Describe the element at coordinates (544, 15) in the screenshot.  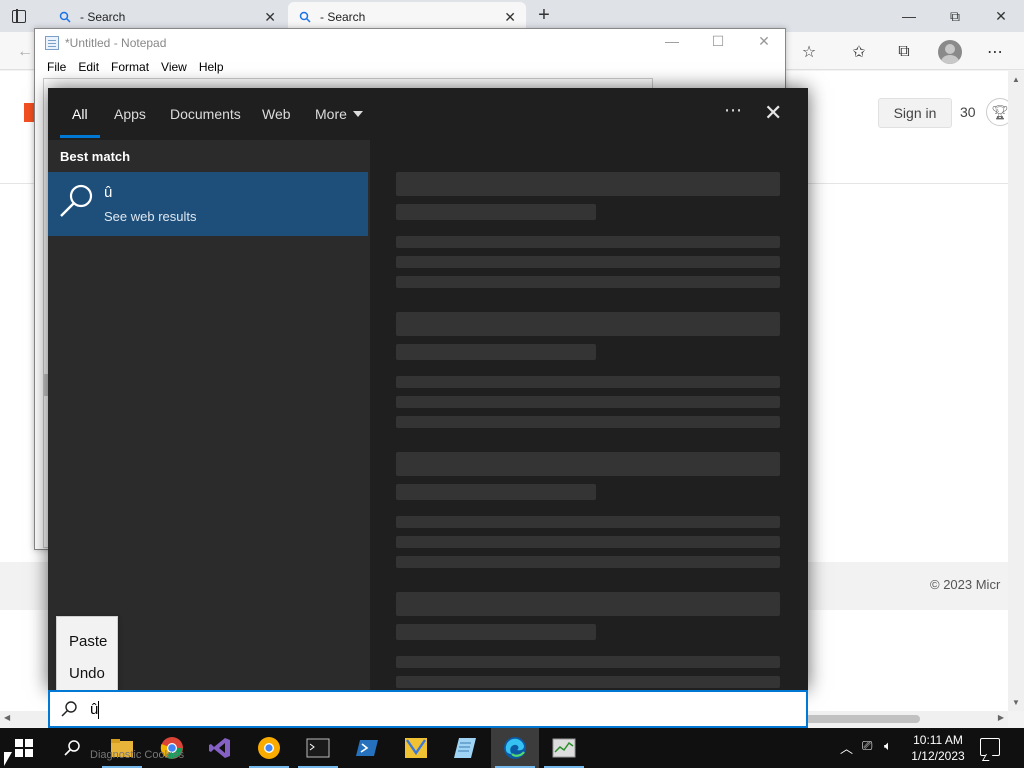
I see `new-tab-icon: +` at that location.